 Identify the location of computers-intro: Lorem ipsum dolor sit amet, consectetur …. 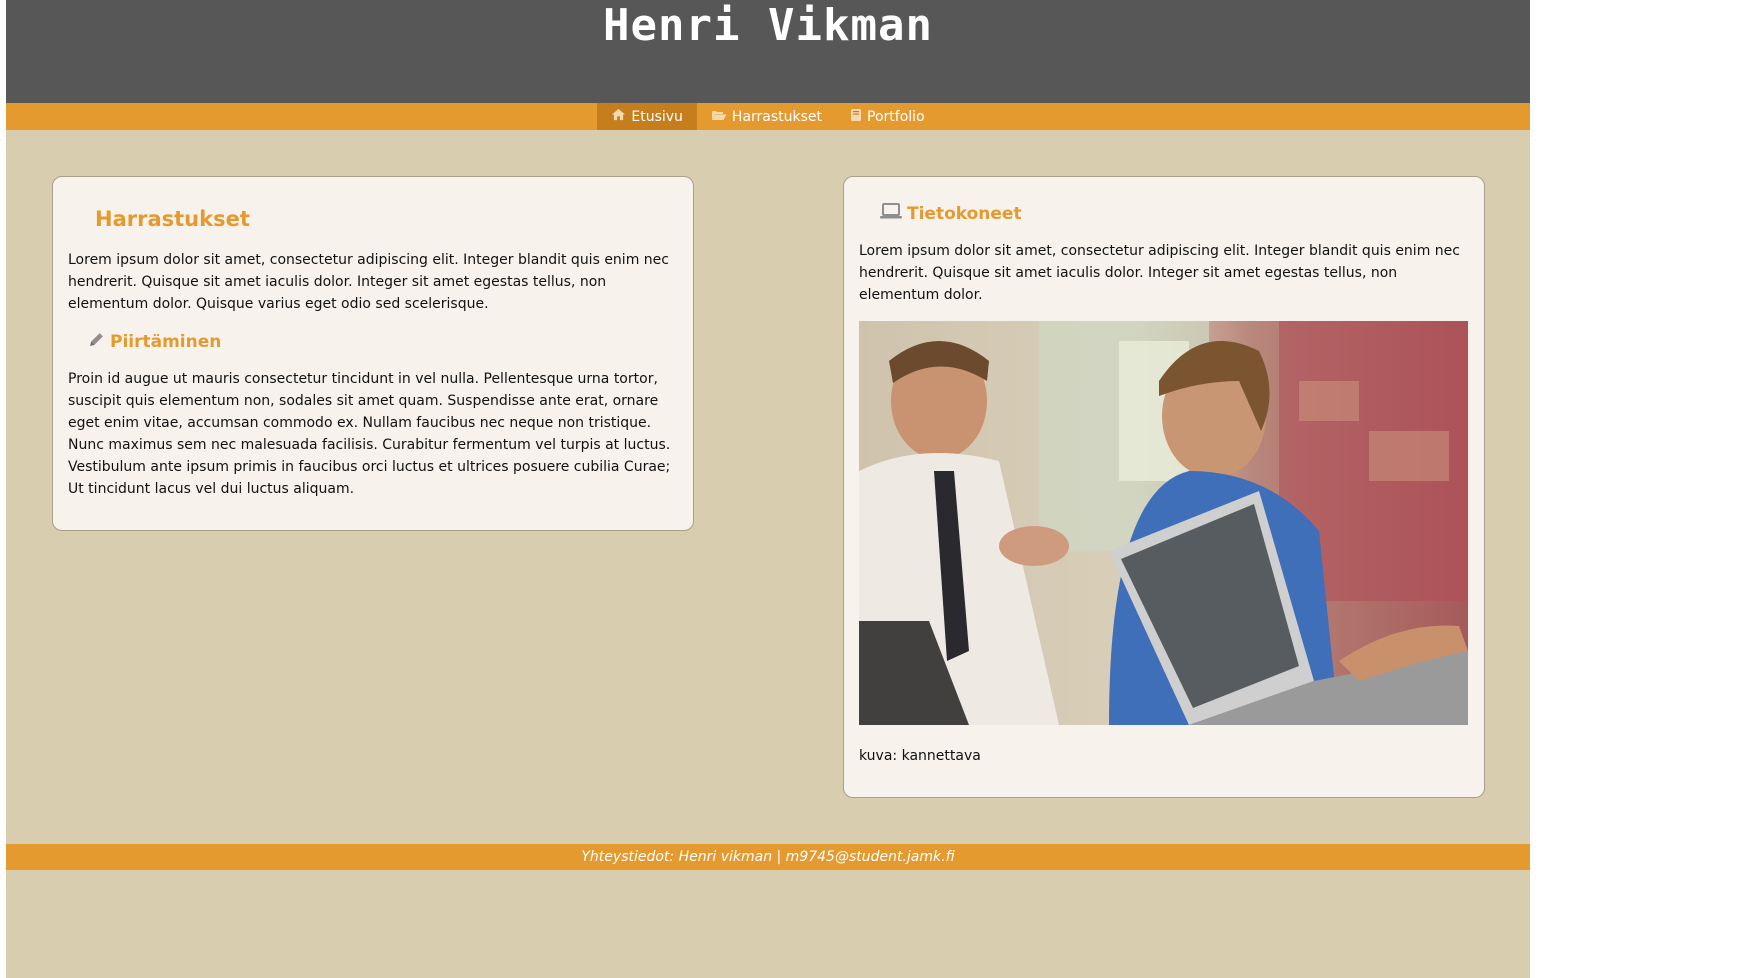
(1159, 273).